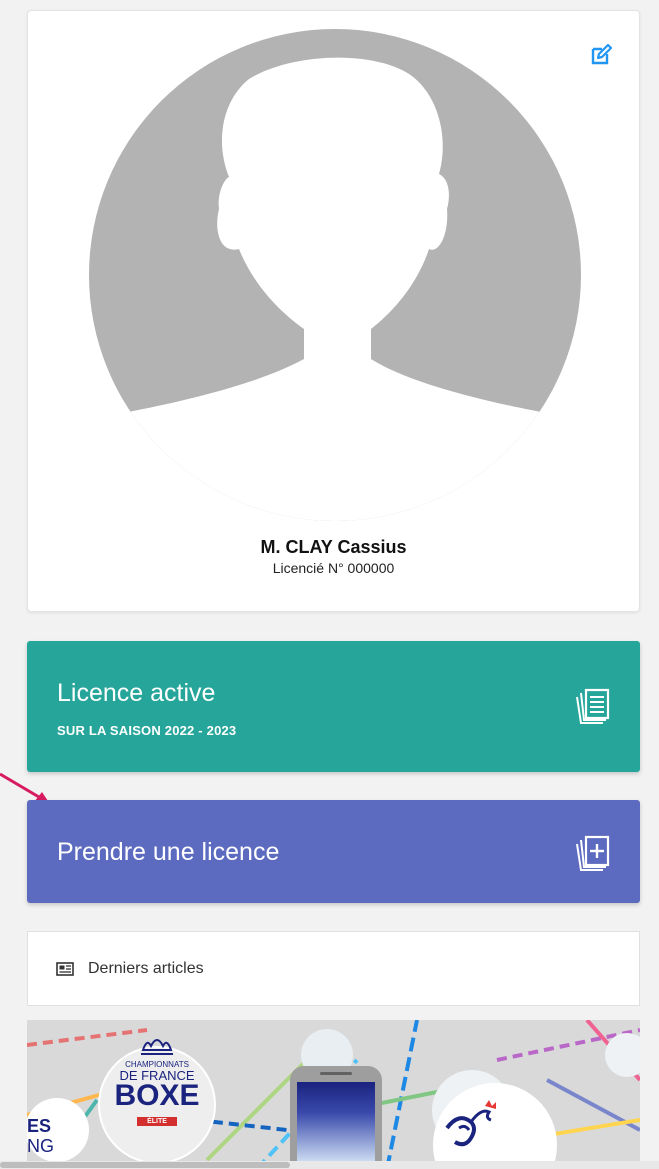  Describe the element at coordinates (157, 1121) in the screenshot. I see `championship-badge: ÉLITE` at that location.